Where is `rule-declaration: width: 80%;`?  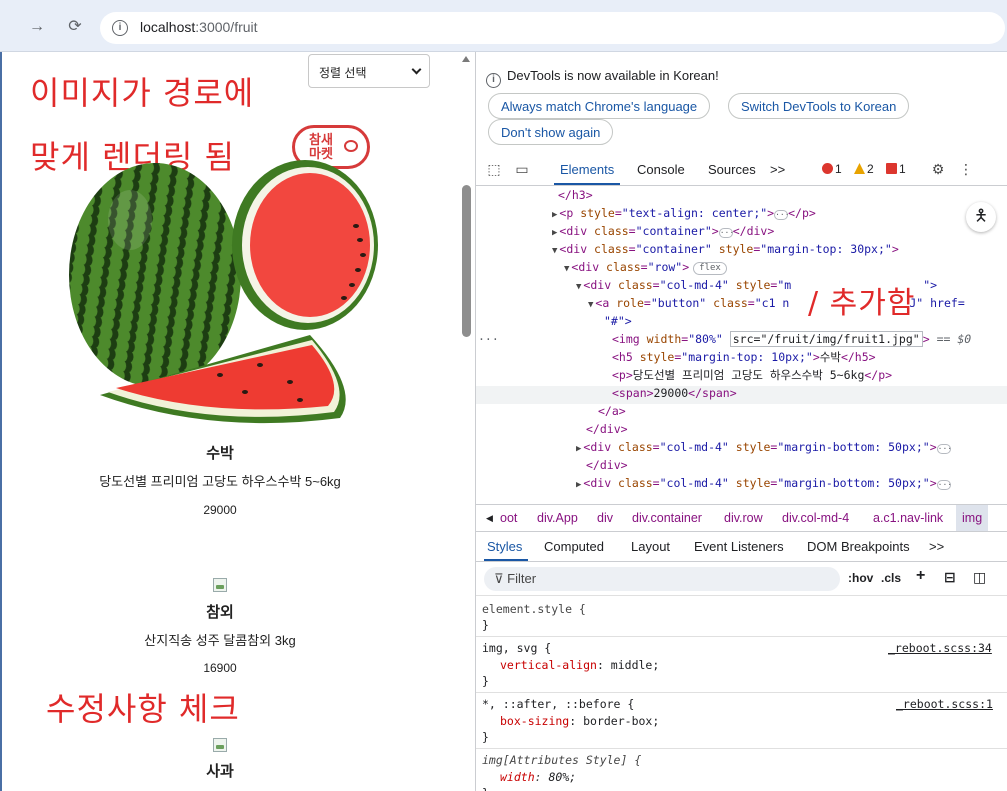
rule-declaration: width: 80%; is located at coordinates (538, 777).